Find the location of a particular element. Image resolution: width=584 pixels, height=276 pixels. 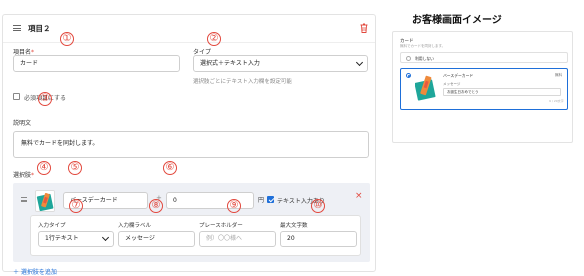

callout-badge-3: ③ is located at coordinates (45, 99).